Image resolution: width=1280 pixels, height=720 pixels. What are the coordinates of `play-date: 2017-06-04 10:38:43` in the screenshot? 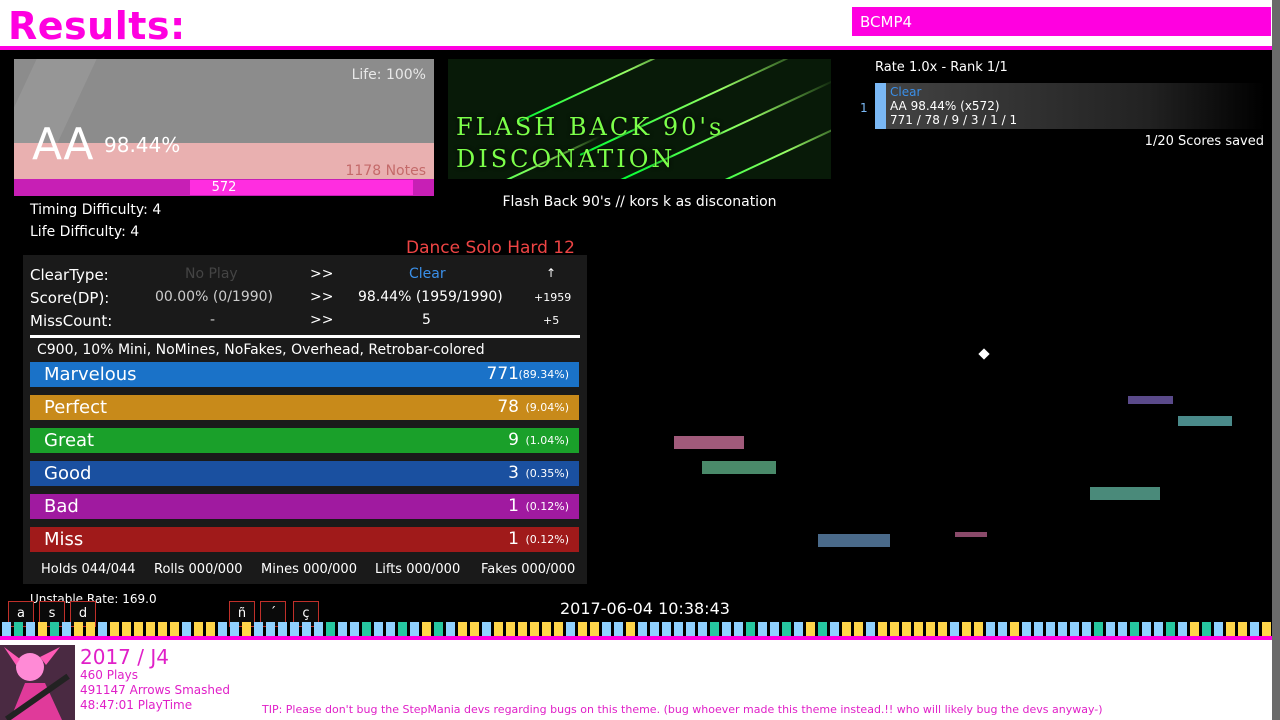 It's located at (645, 608).